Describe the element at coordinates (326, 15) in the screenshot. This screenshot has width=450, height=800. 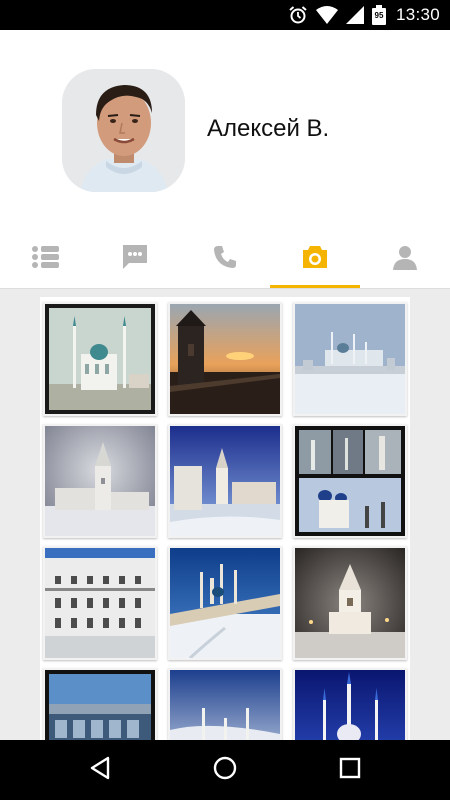
I see `wifi-icon` at that location.